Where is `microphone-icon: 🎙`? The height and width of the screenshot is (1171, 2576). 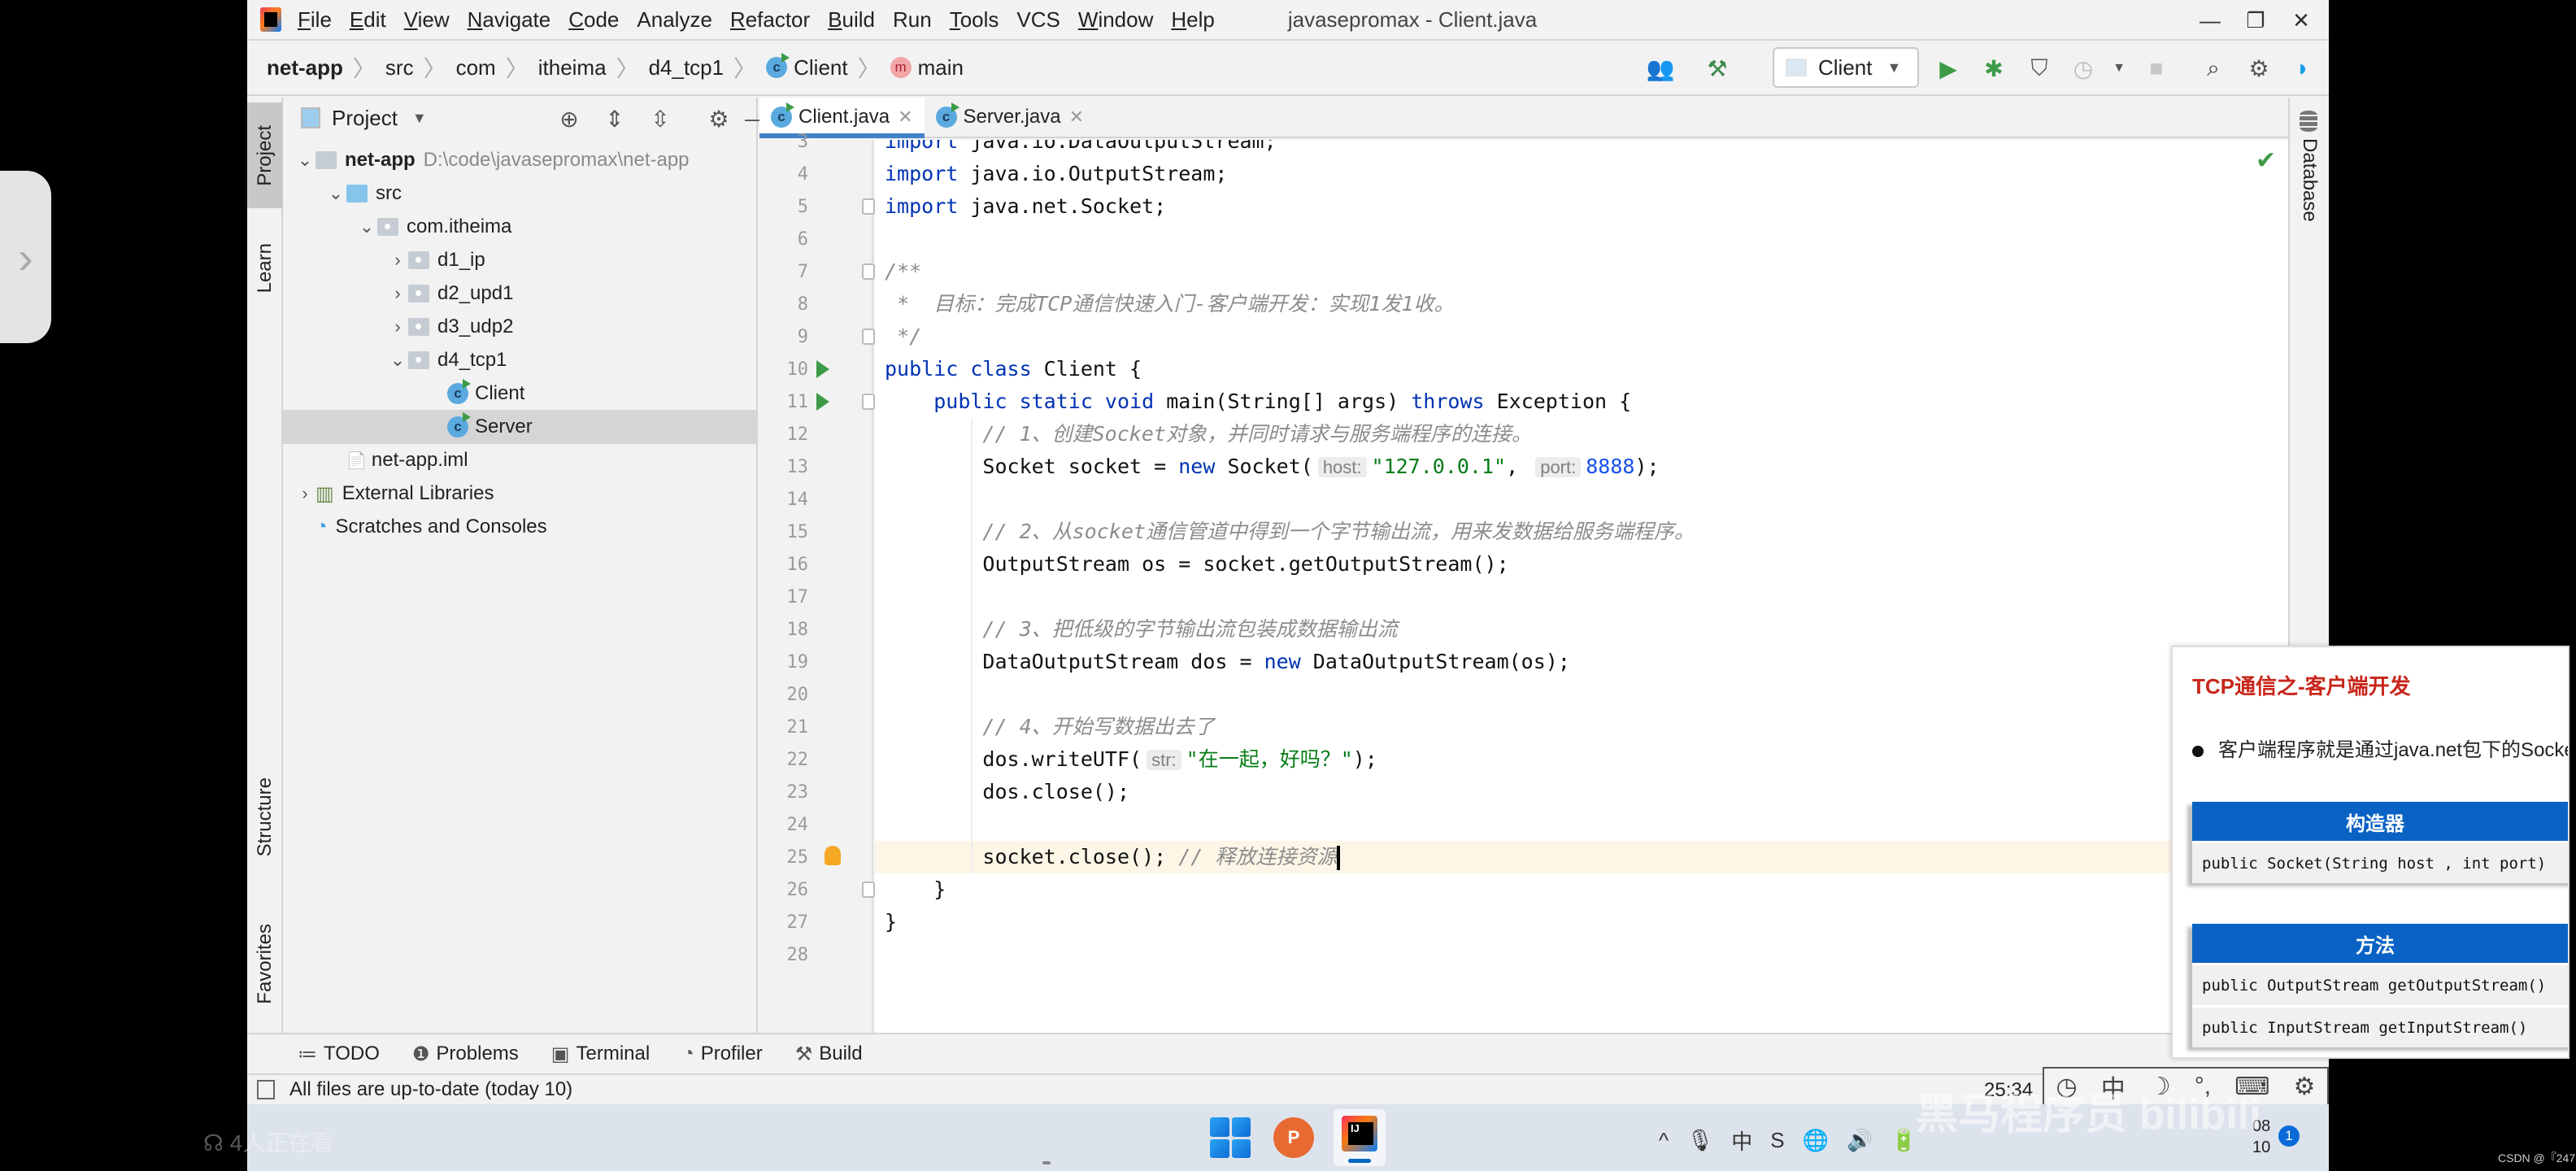 microphone-icon: 🎙 is located at coordinates (1700, 1140).